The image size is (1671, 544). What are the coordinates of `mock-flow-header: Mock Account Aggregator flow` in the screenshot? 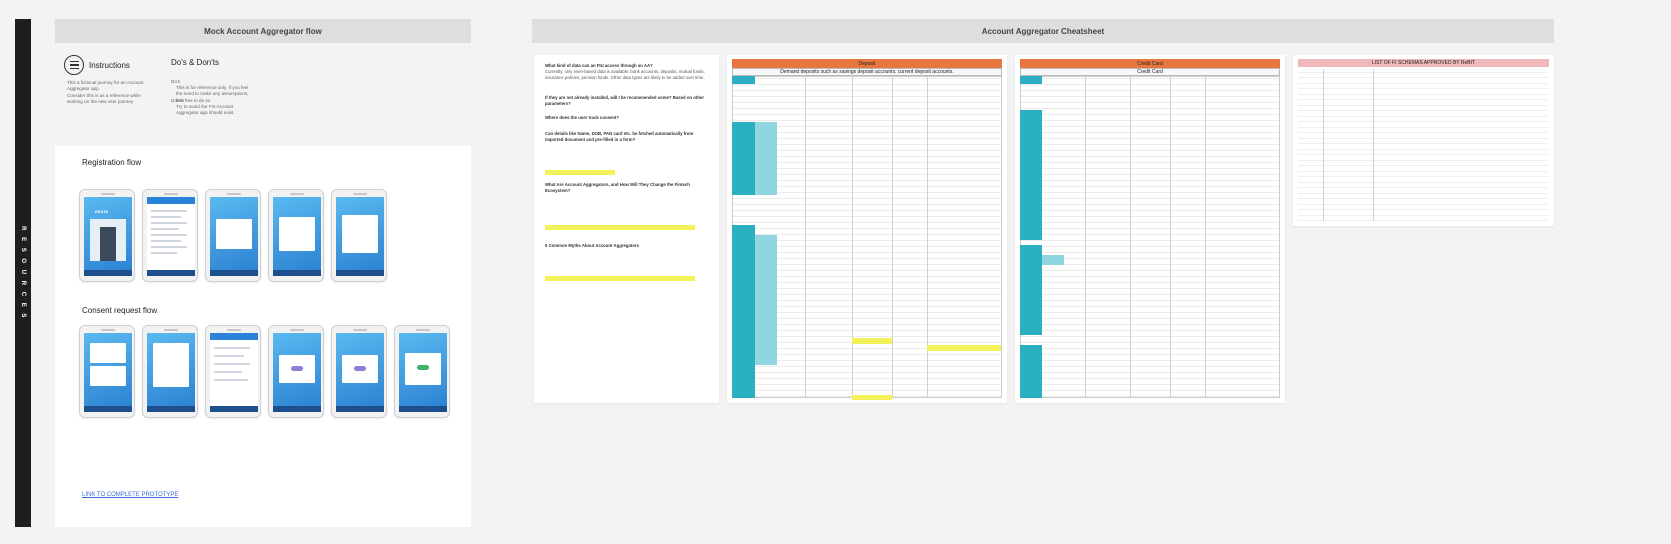 It's located at (263, 31).